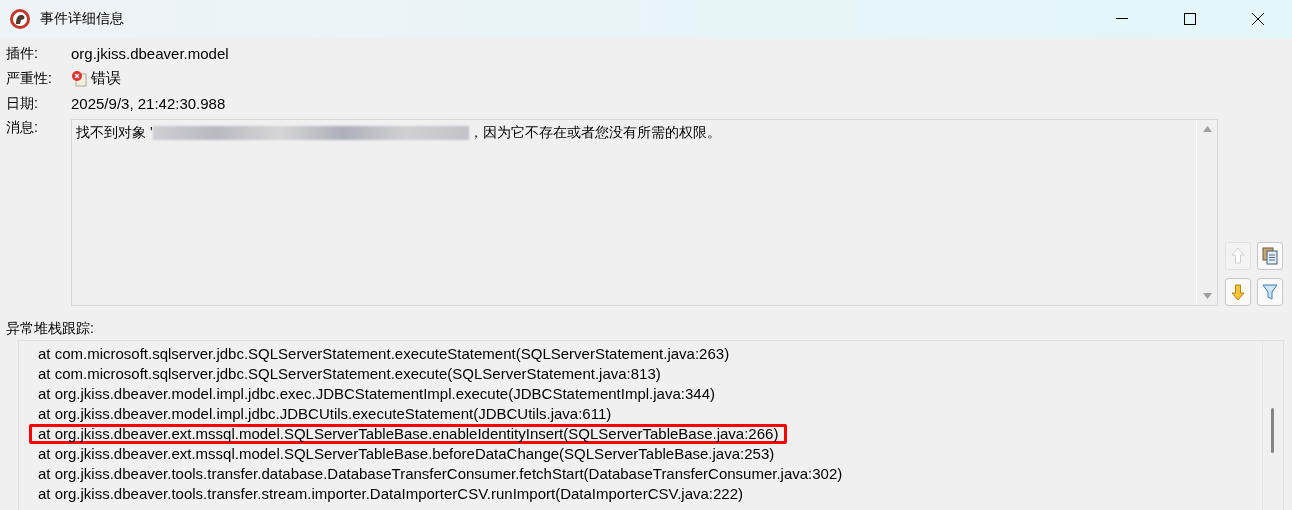  Describe the element at coordinates (22, 128) in the screenshot. I see `field-label: 消息:` at that location.